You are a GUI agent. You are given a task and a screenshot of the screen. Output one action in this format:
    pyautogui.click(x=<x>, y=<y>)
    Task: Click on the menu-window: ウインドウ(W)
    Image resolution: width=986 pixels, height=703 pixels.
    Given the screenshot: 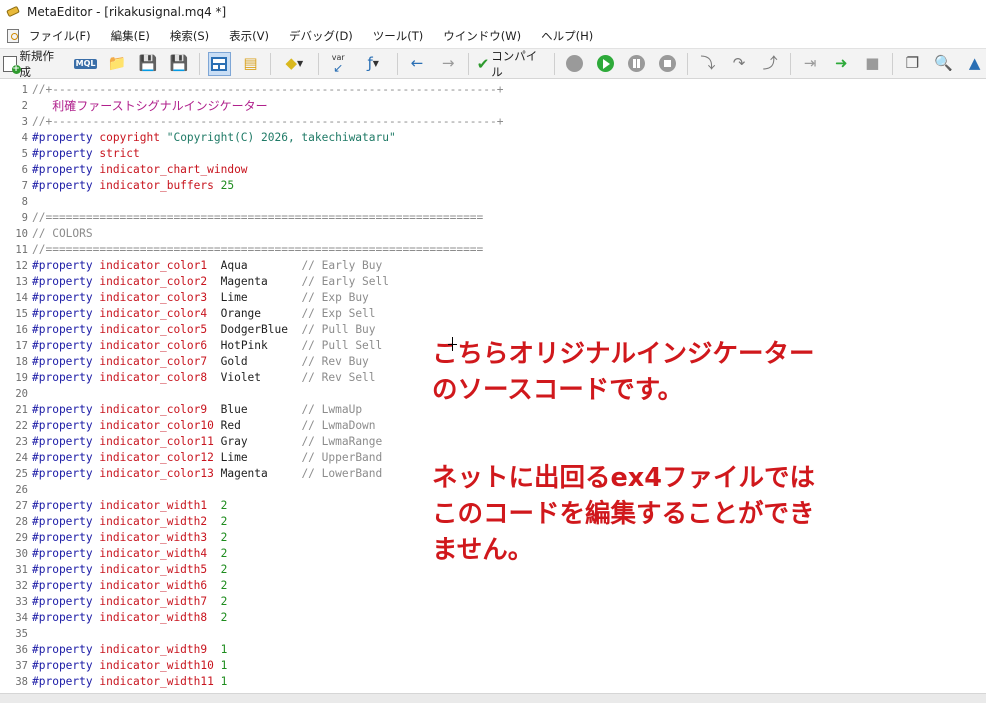 What is the action you would take?
    pyautogui.click(x=482, y=36)
    